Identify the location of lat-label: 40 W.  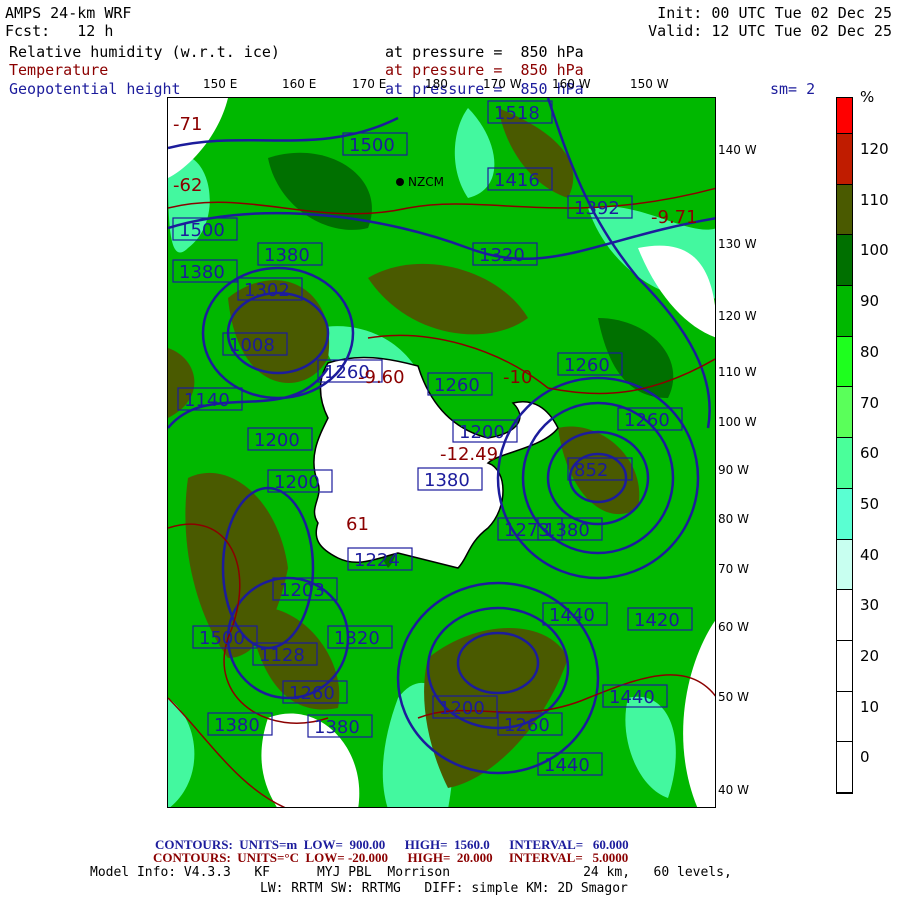
(733, 790).